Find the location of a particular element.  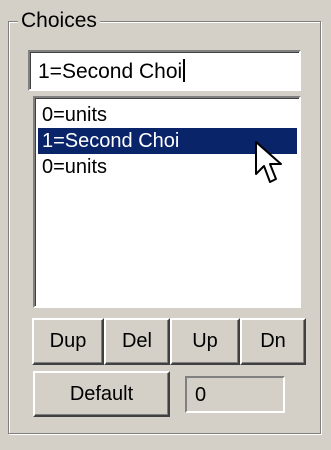

choice-edit-field: 1=Second Choi is located at coordinates (164, 70).